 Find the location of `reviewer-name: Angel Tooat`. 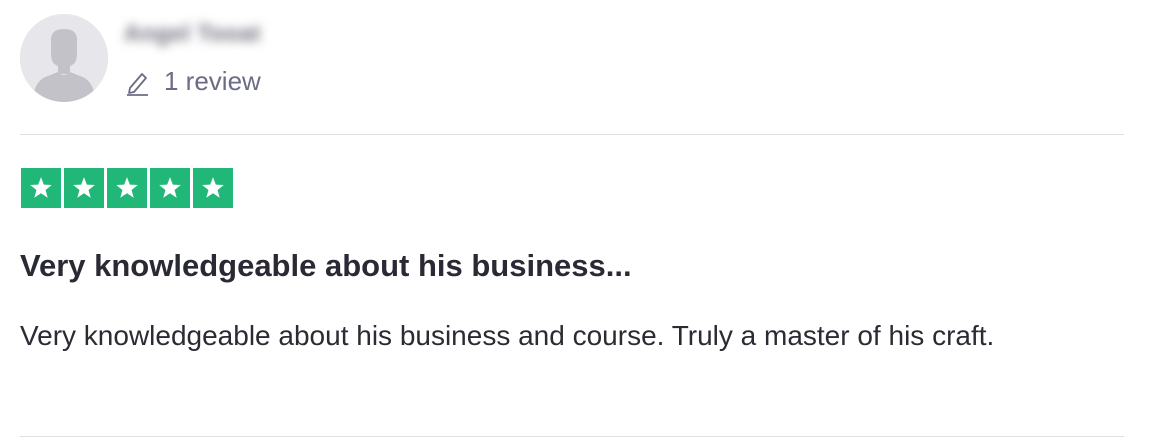

reviewer-name: Angel Tooat is located at coordinates (192, 33).